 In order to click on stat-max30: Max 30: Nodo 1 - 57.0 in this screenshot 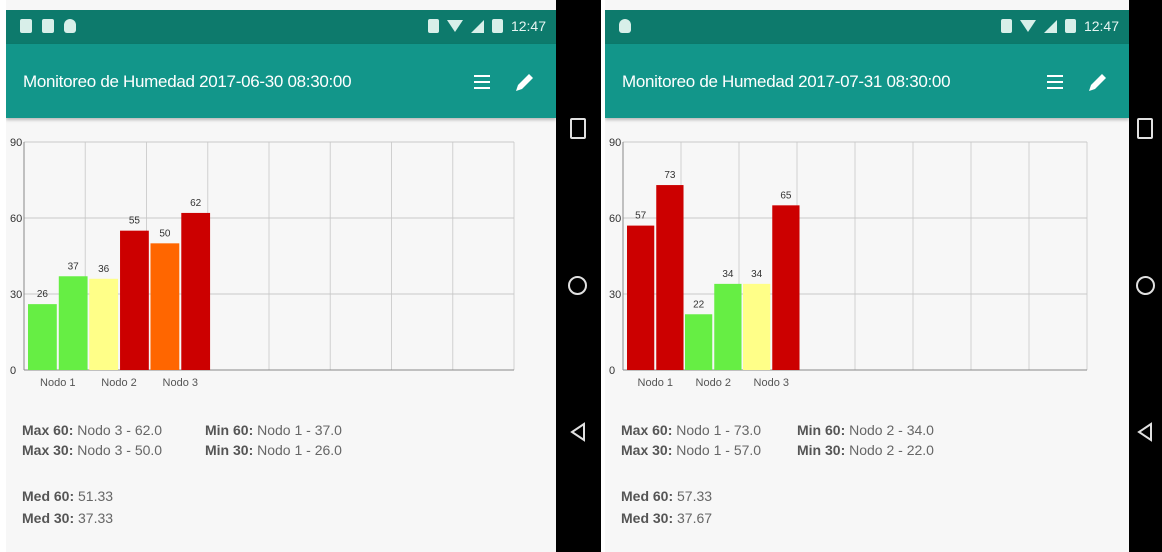, I will do `click(691, 450)`.